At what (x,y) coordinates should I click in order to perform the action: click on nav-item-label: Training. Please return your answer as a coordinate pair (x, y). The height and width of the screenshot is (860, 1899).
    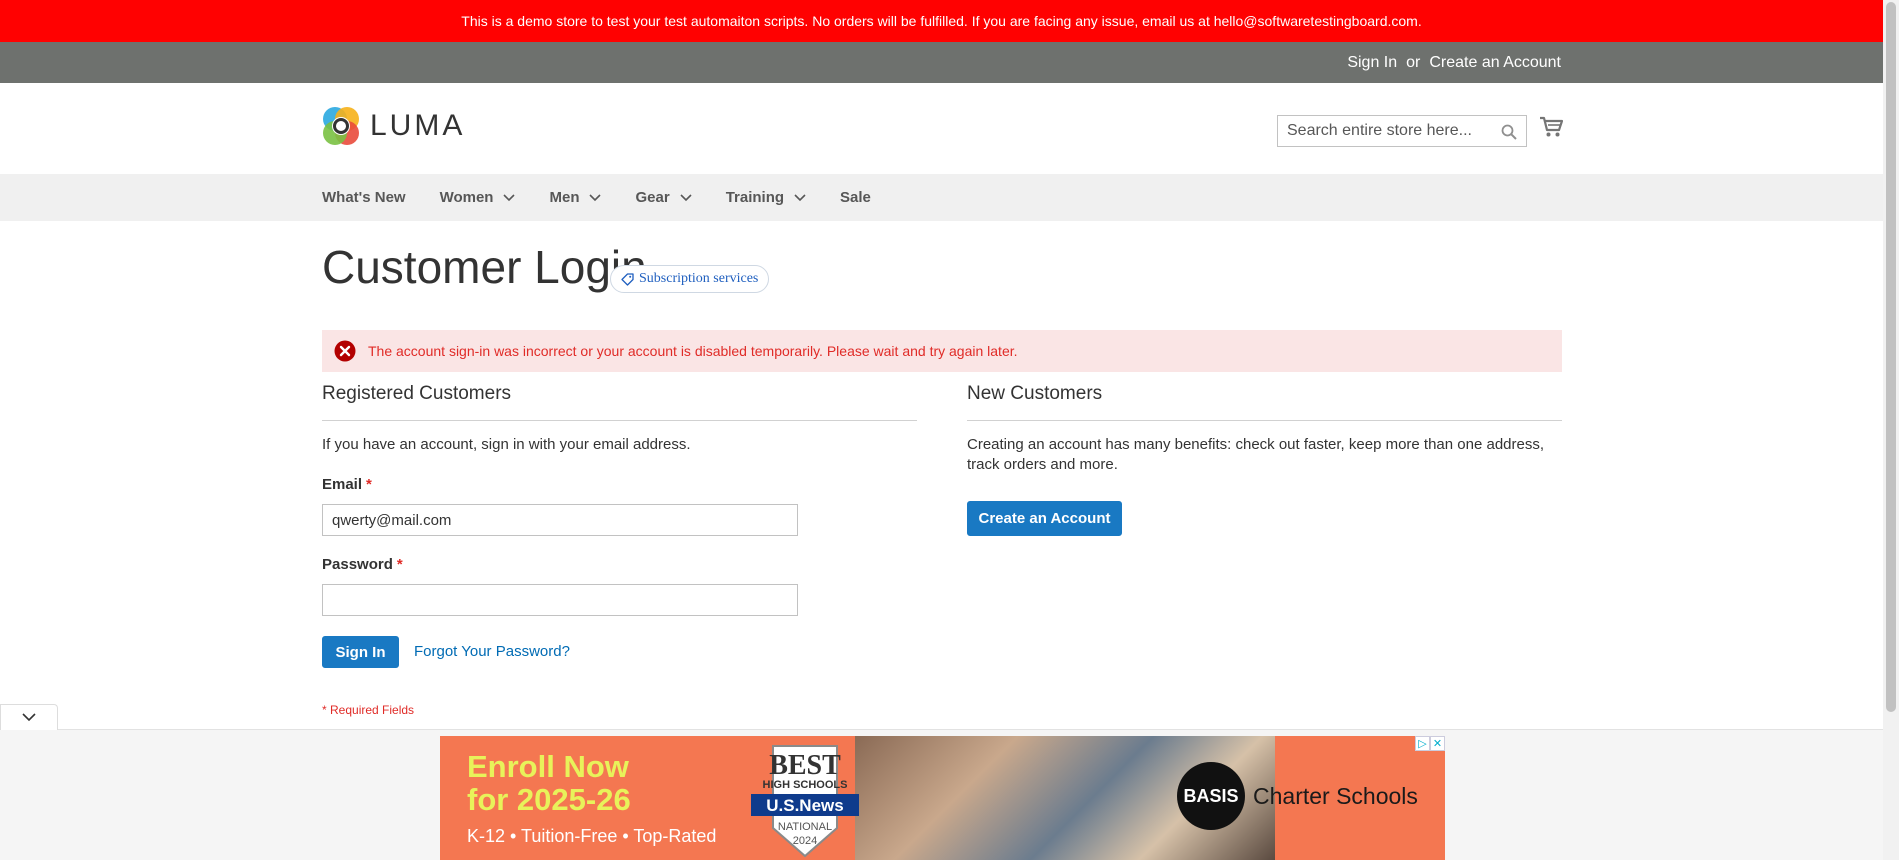
    Looking at the image, I should click on (755, 197).